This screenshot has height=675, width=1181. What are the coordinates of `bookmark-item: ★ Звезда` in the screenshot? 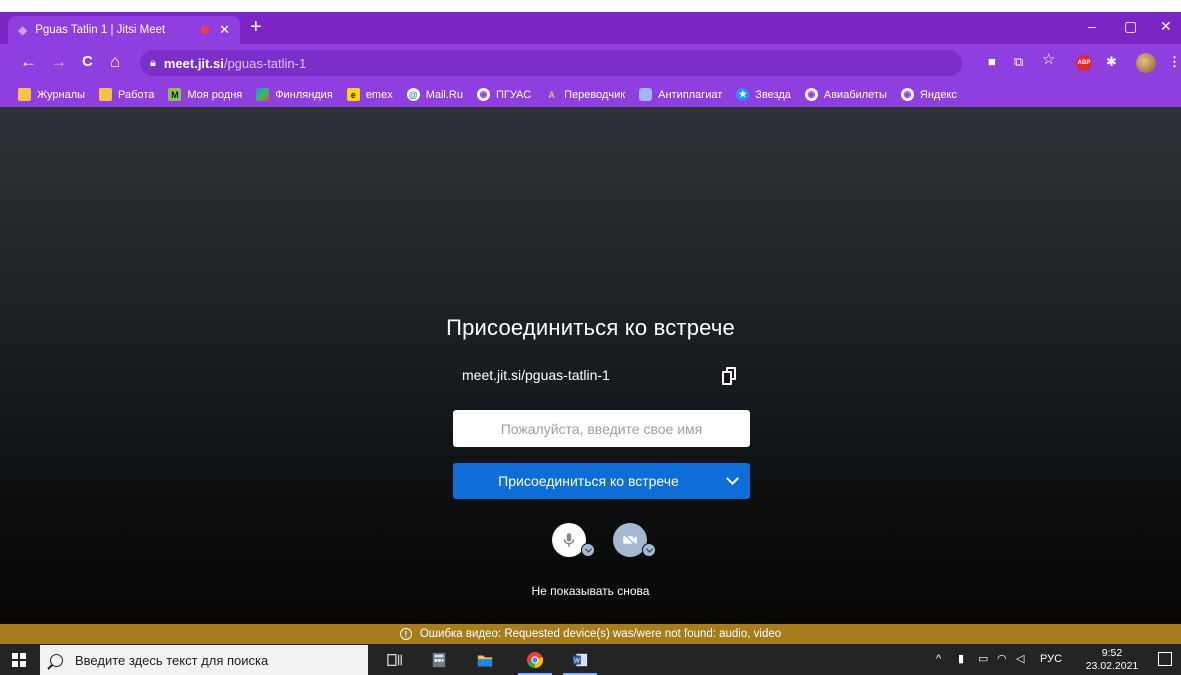 It's located at (763, 94).